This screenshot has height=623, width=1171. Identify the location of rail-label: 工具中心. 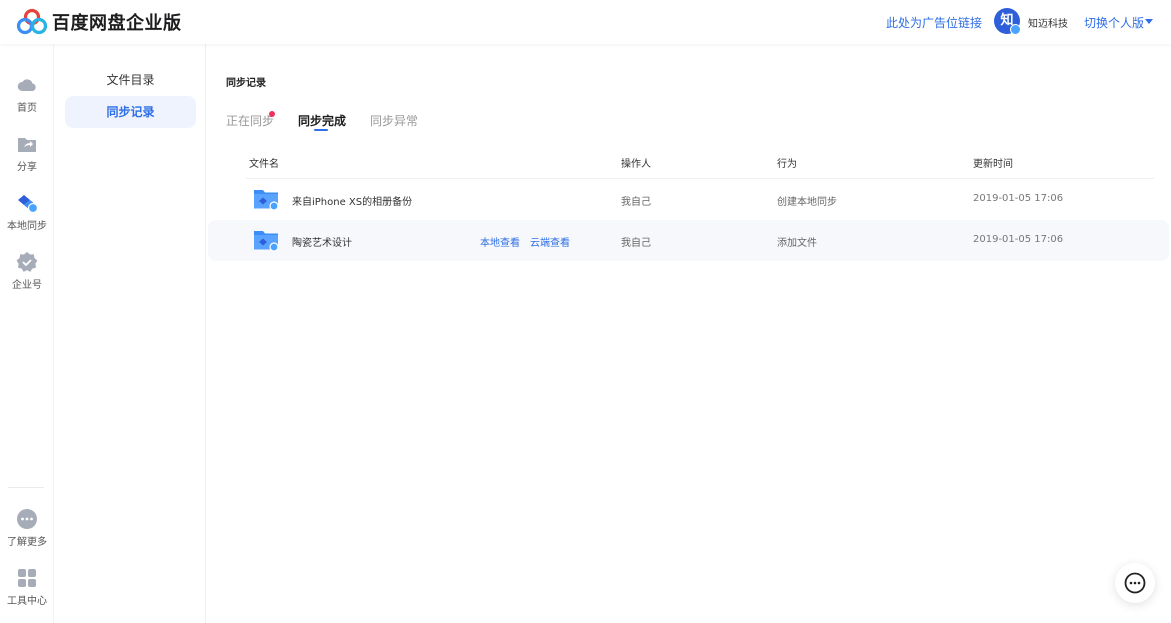
(27, 601).